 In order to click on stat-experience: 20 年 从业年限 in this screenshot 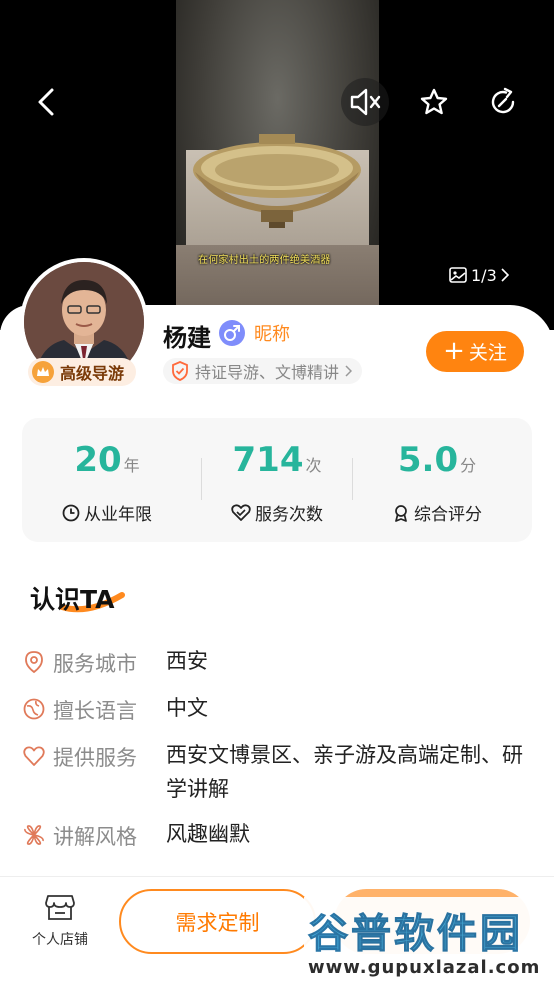, I will do `click(107, 480)`.